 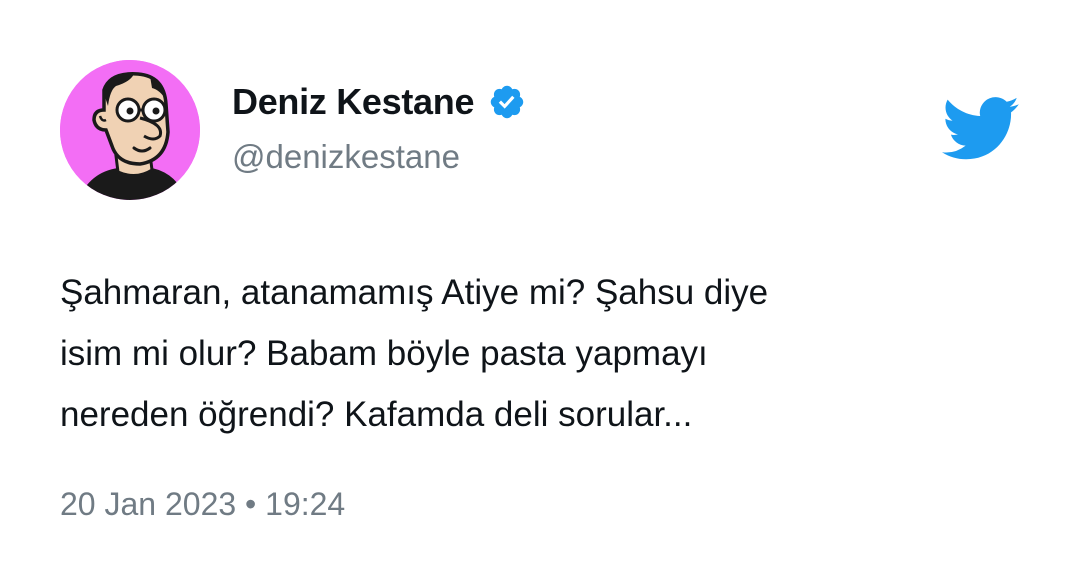 I want to click on tweet-timestamp: 20 Jan 2023 • 19:24, so click(x=202, y=504).